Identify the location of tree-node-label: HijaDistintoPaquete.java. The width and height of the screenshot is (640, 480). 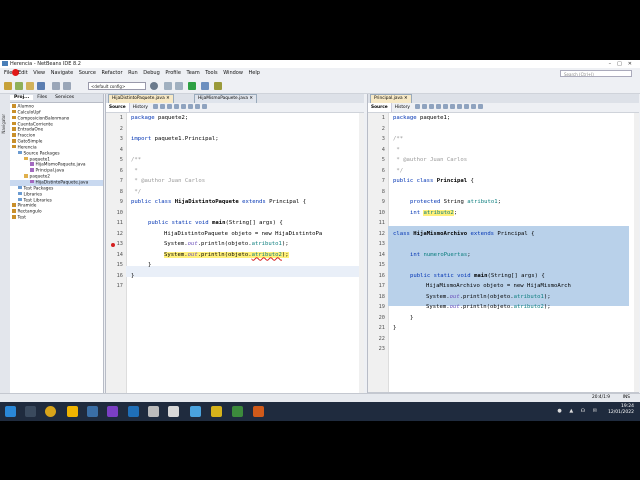
(62, 183).